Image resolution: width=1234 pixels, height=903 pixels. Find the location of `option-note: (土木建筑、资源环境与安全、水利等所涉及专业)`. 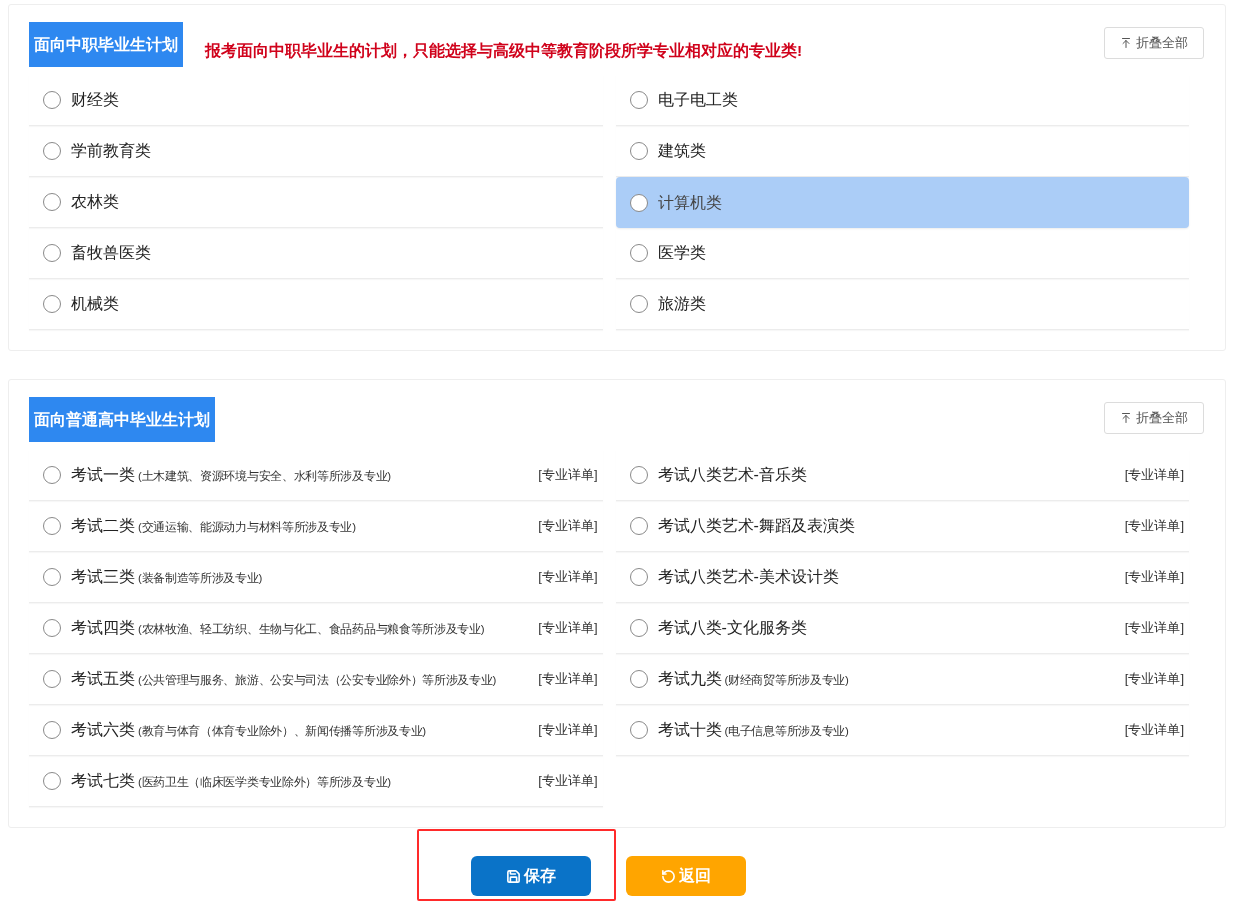

option-note: (土木建筑、资源环境与安全、水利等所涉及专业) is located at coordinates (264, 476).